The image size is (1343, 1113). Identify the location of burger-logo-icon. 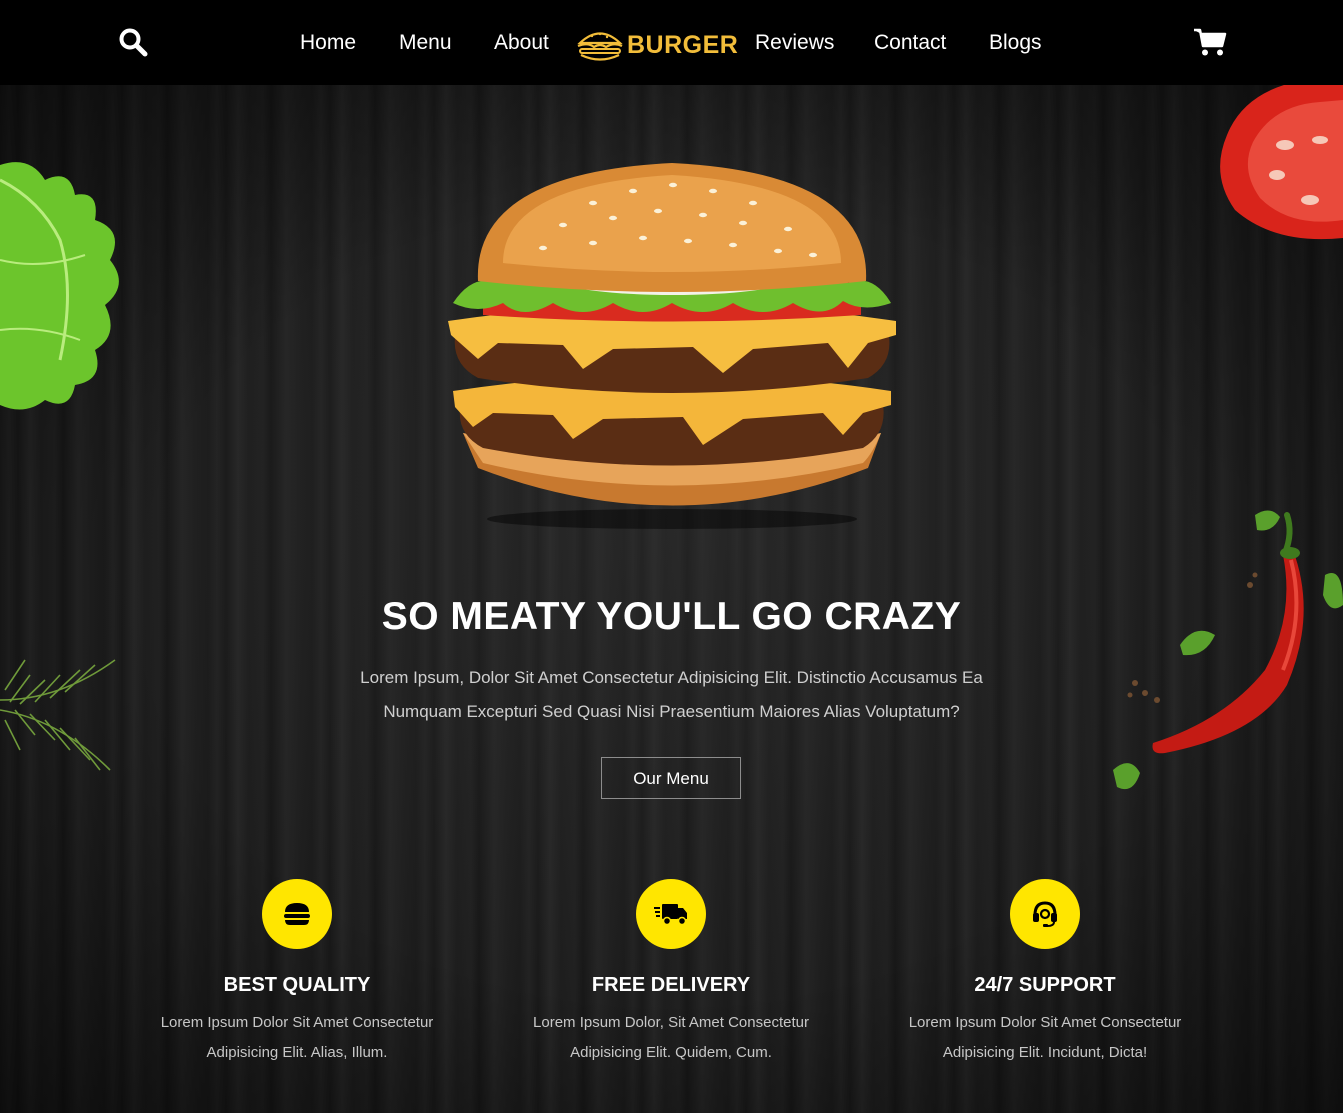
(600, 46).